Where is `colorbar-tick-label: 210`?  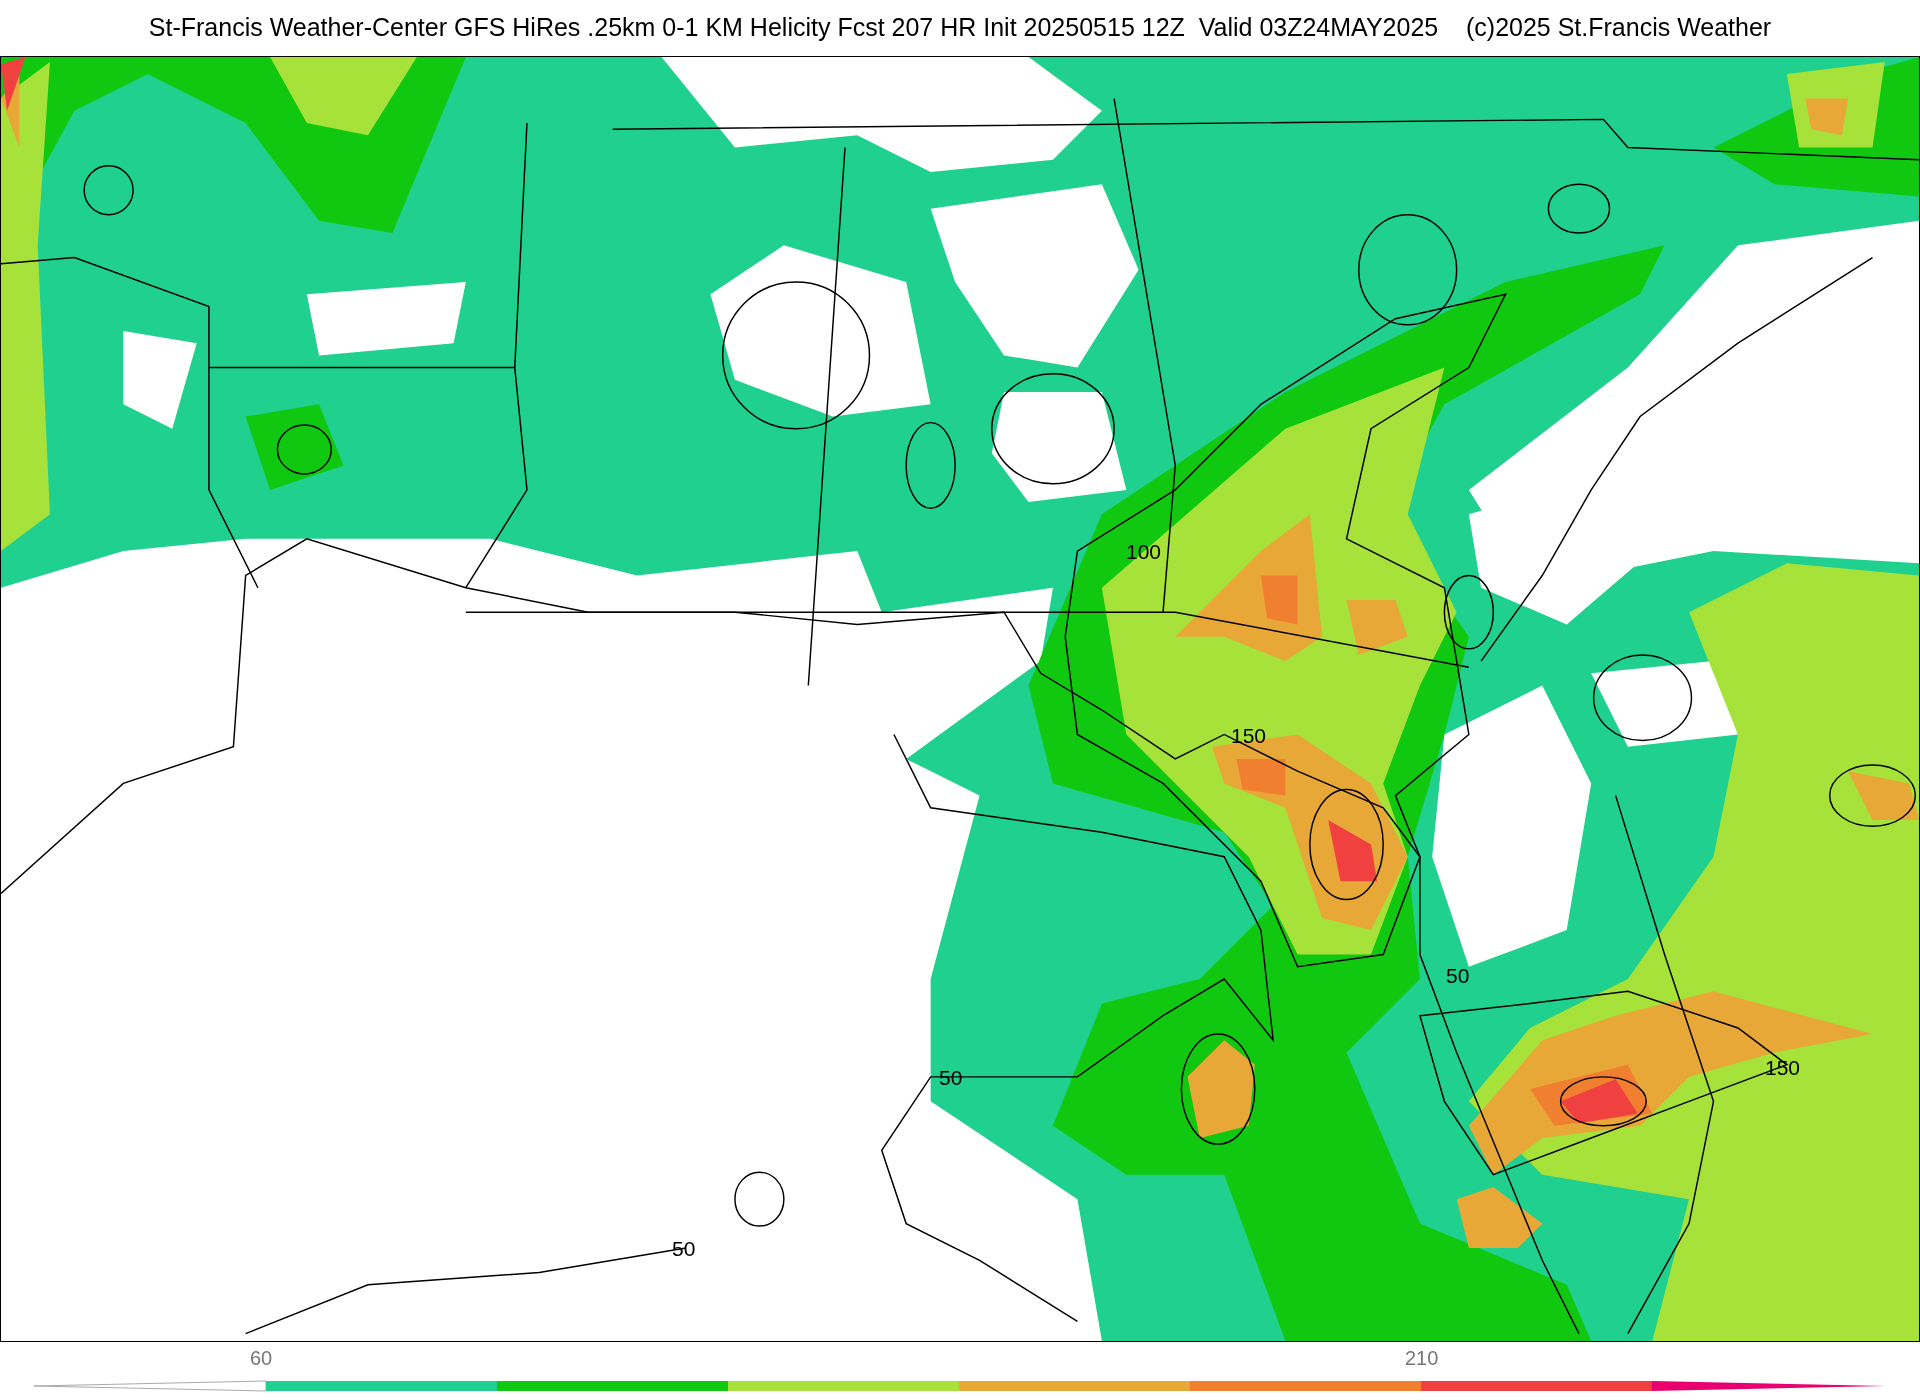 colorbar-tick-label: 210 is located at coordinates (1422, 1358).